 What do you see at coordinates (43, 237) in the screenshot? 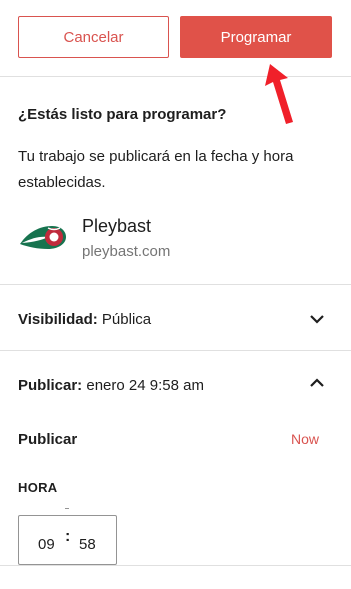
I see `pleybast-logo-icon` at bounding box center [43, 237].